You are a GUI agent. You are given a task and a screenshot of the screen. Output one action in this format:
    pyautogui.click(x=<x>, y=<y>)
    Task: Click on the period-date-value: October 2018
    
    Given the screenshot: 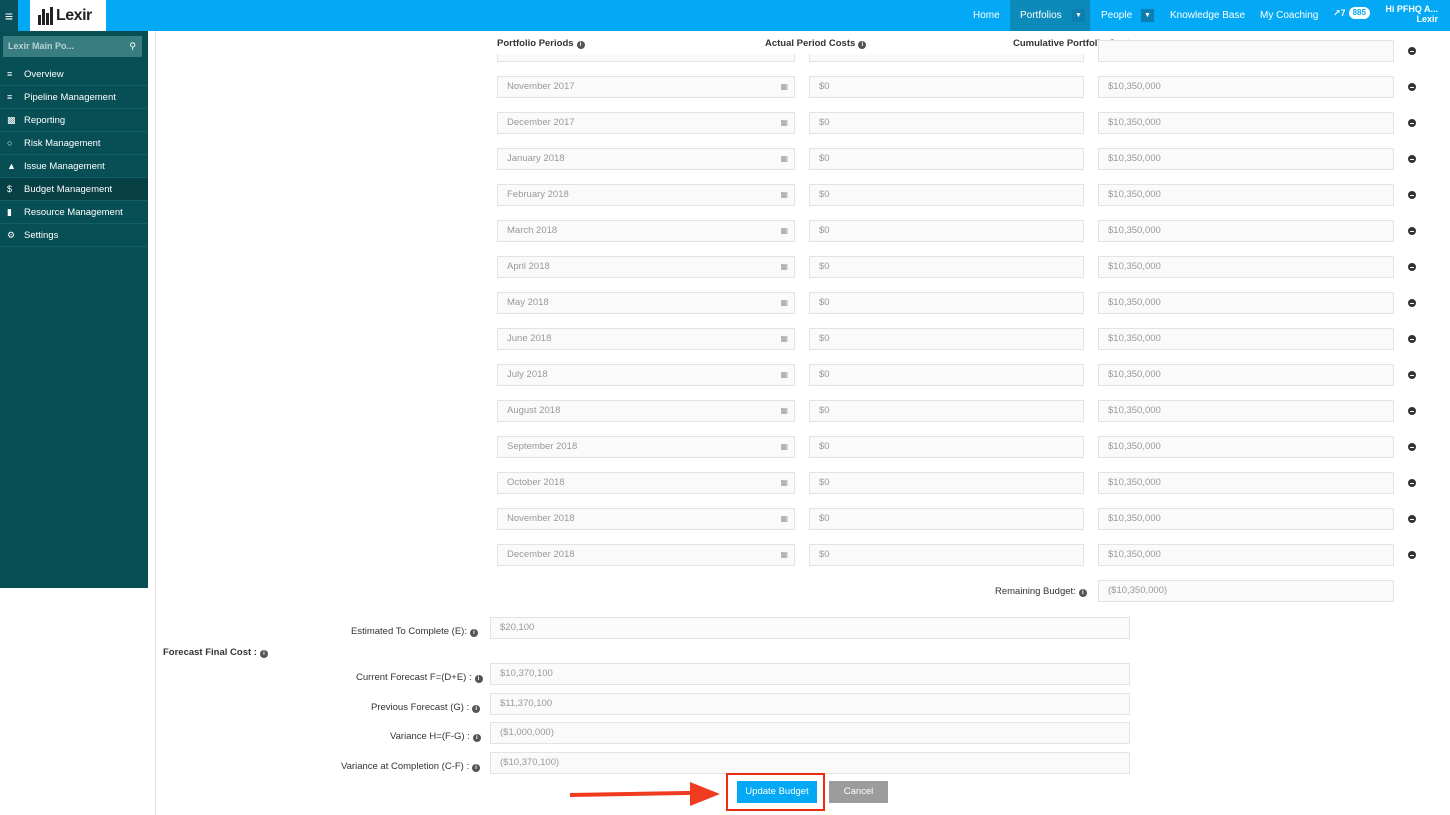 What is the action you would take?
    pyautogui.click(x=536, y=482)
    